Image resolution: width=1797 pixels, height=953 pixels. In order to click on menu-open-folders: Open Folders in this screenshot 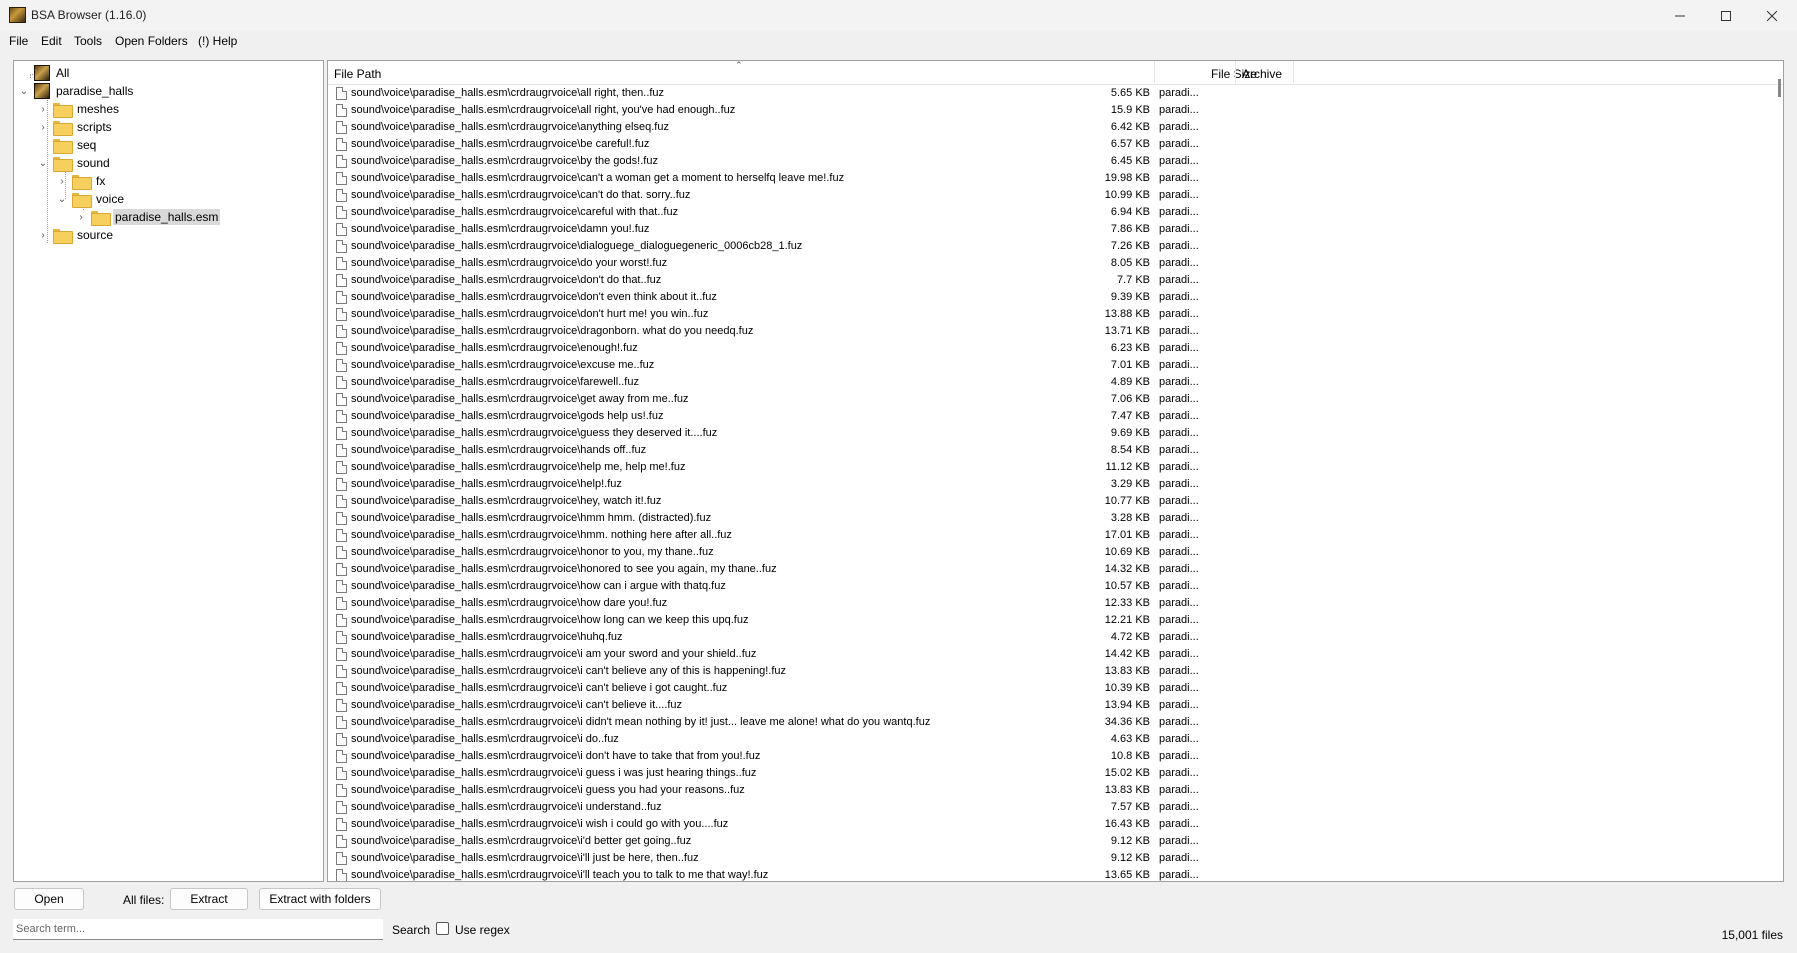, I will do `click(151, 41)`.